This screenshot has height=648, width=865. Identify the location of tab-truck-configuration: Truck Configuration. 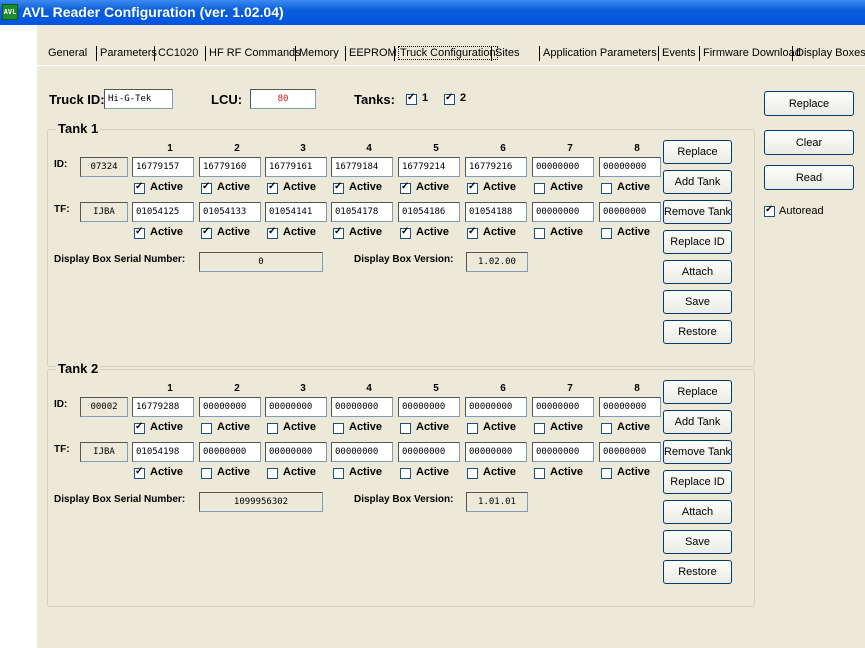
(448, 53).